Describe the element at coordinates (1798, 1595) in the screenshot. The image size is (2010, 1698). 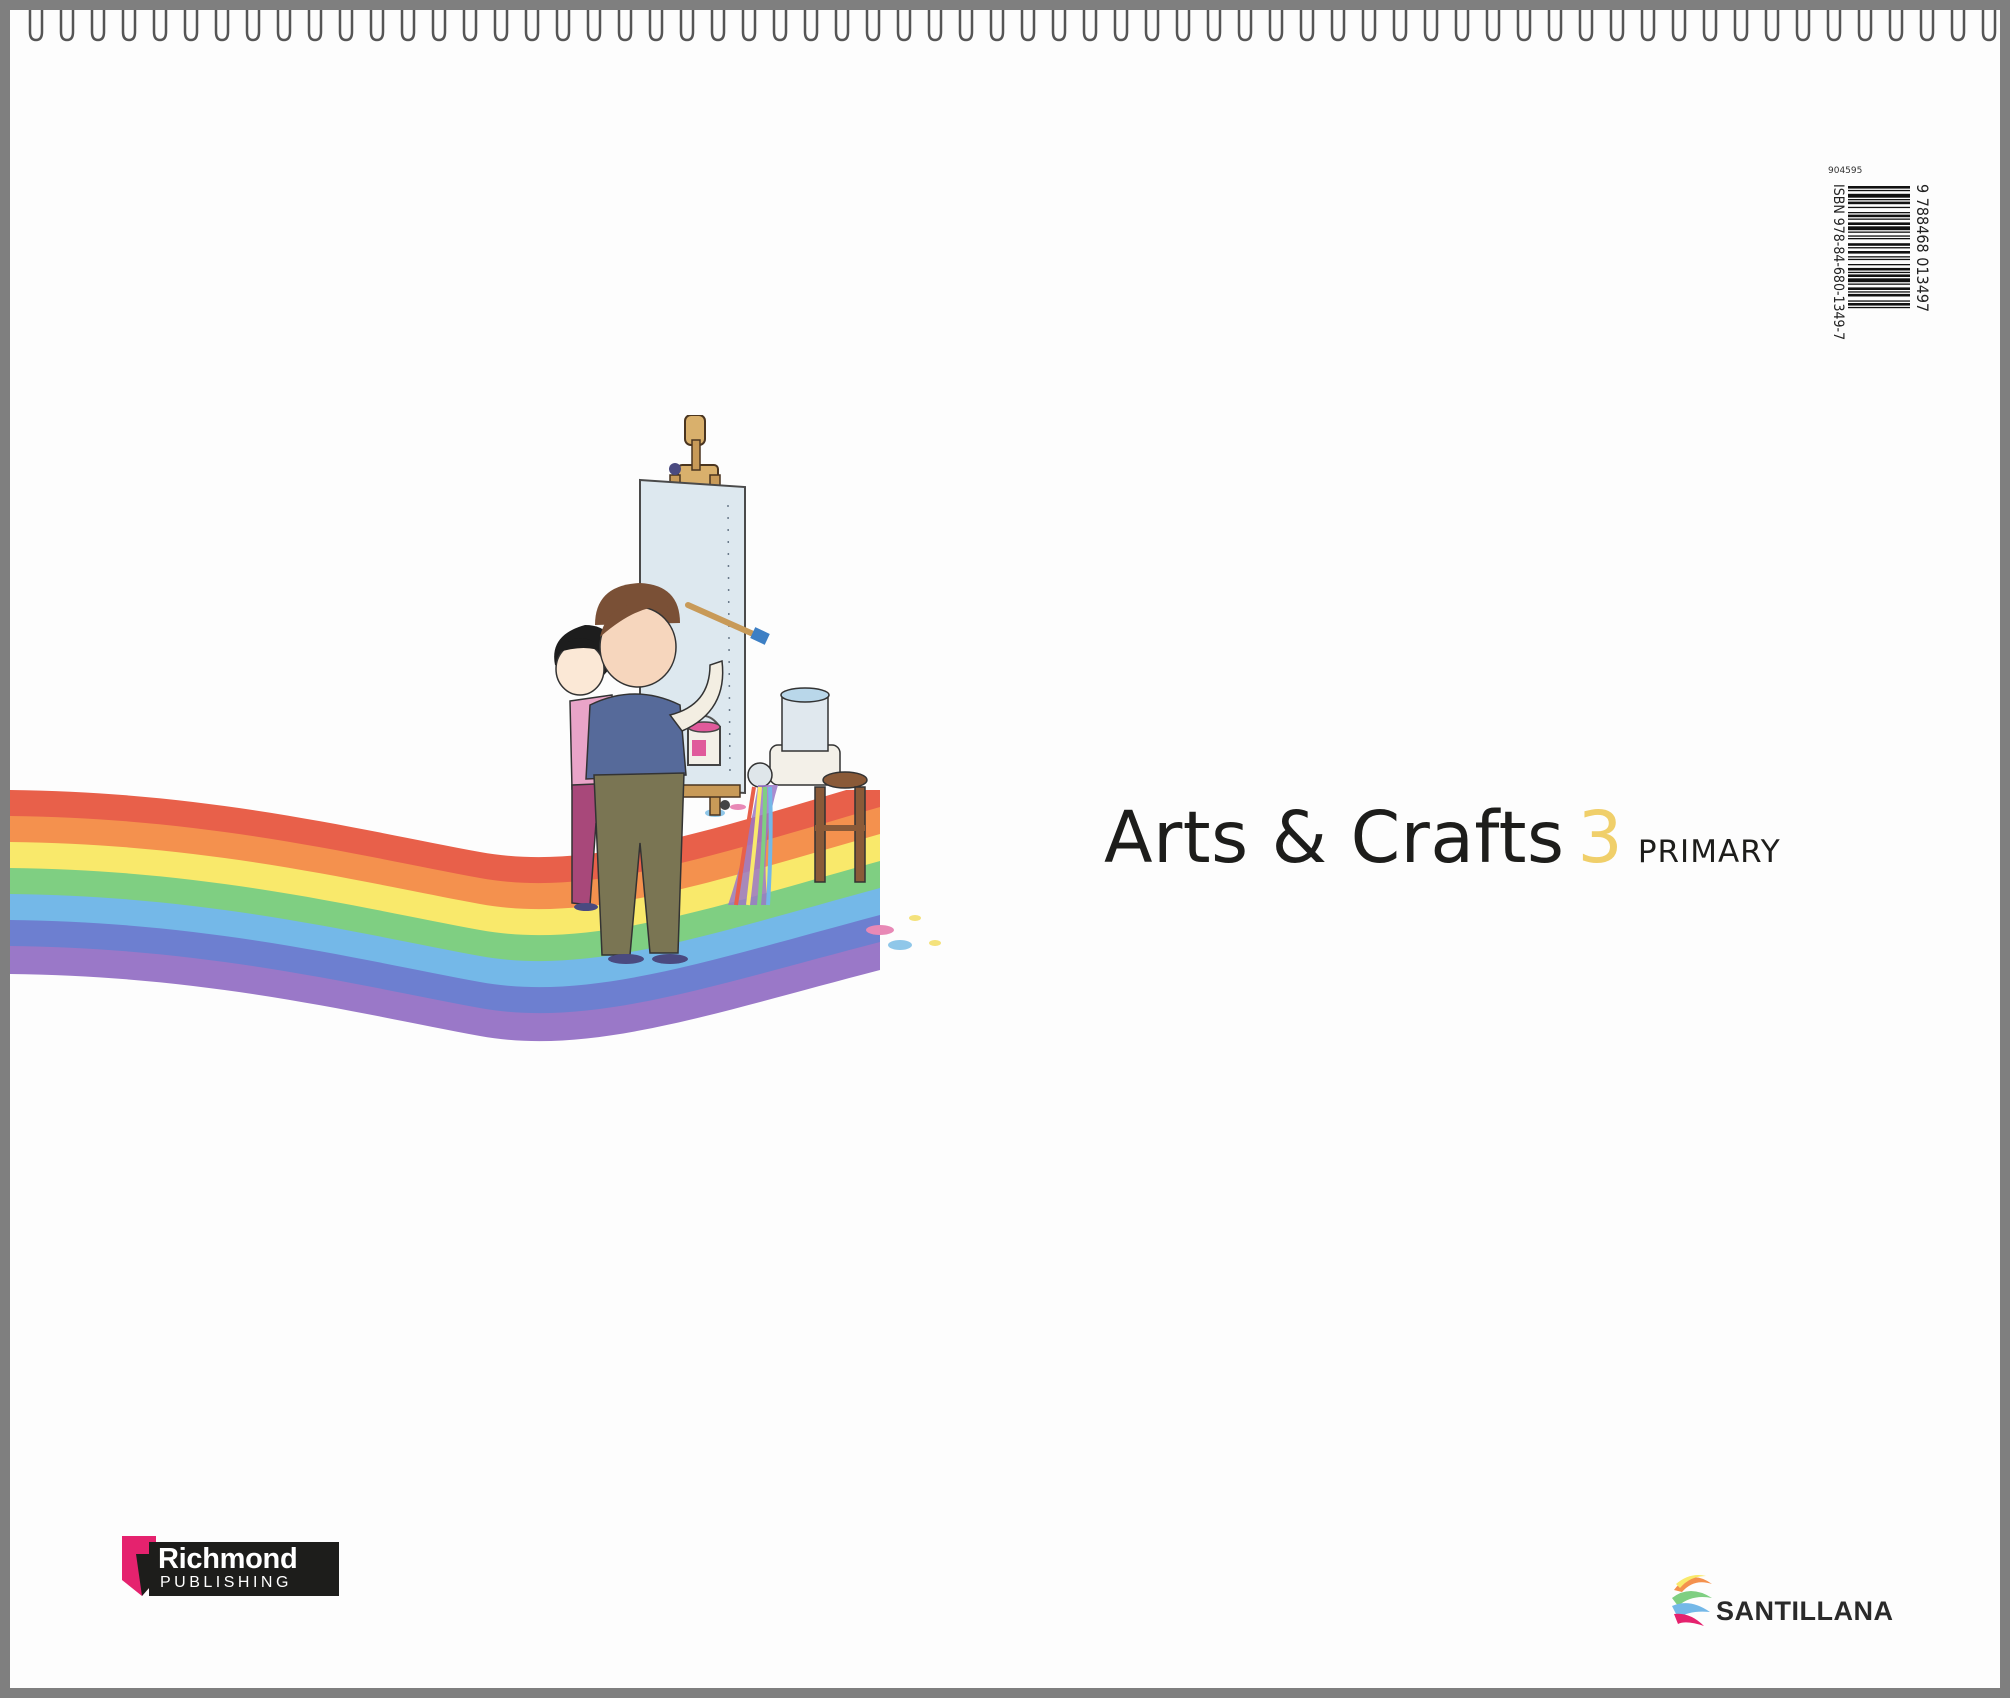
I see `santillana-logo: SANTILLANA` at that location.